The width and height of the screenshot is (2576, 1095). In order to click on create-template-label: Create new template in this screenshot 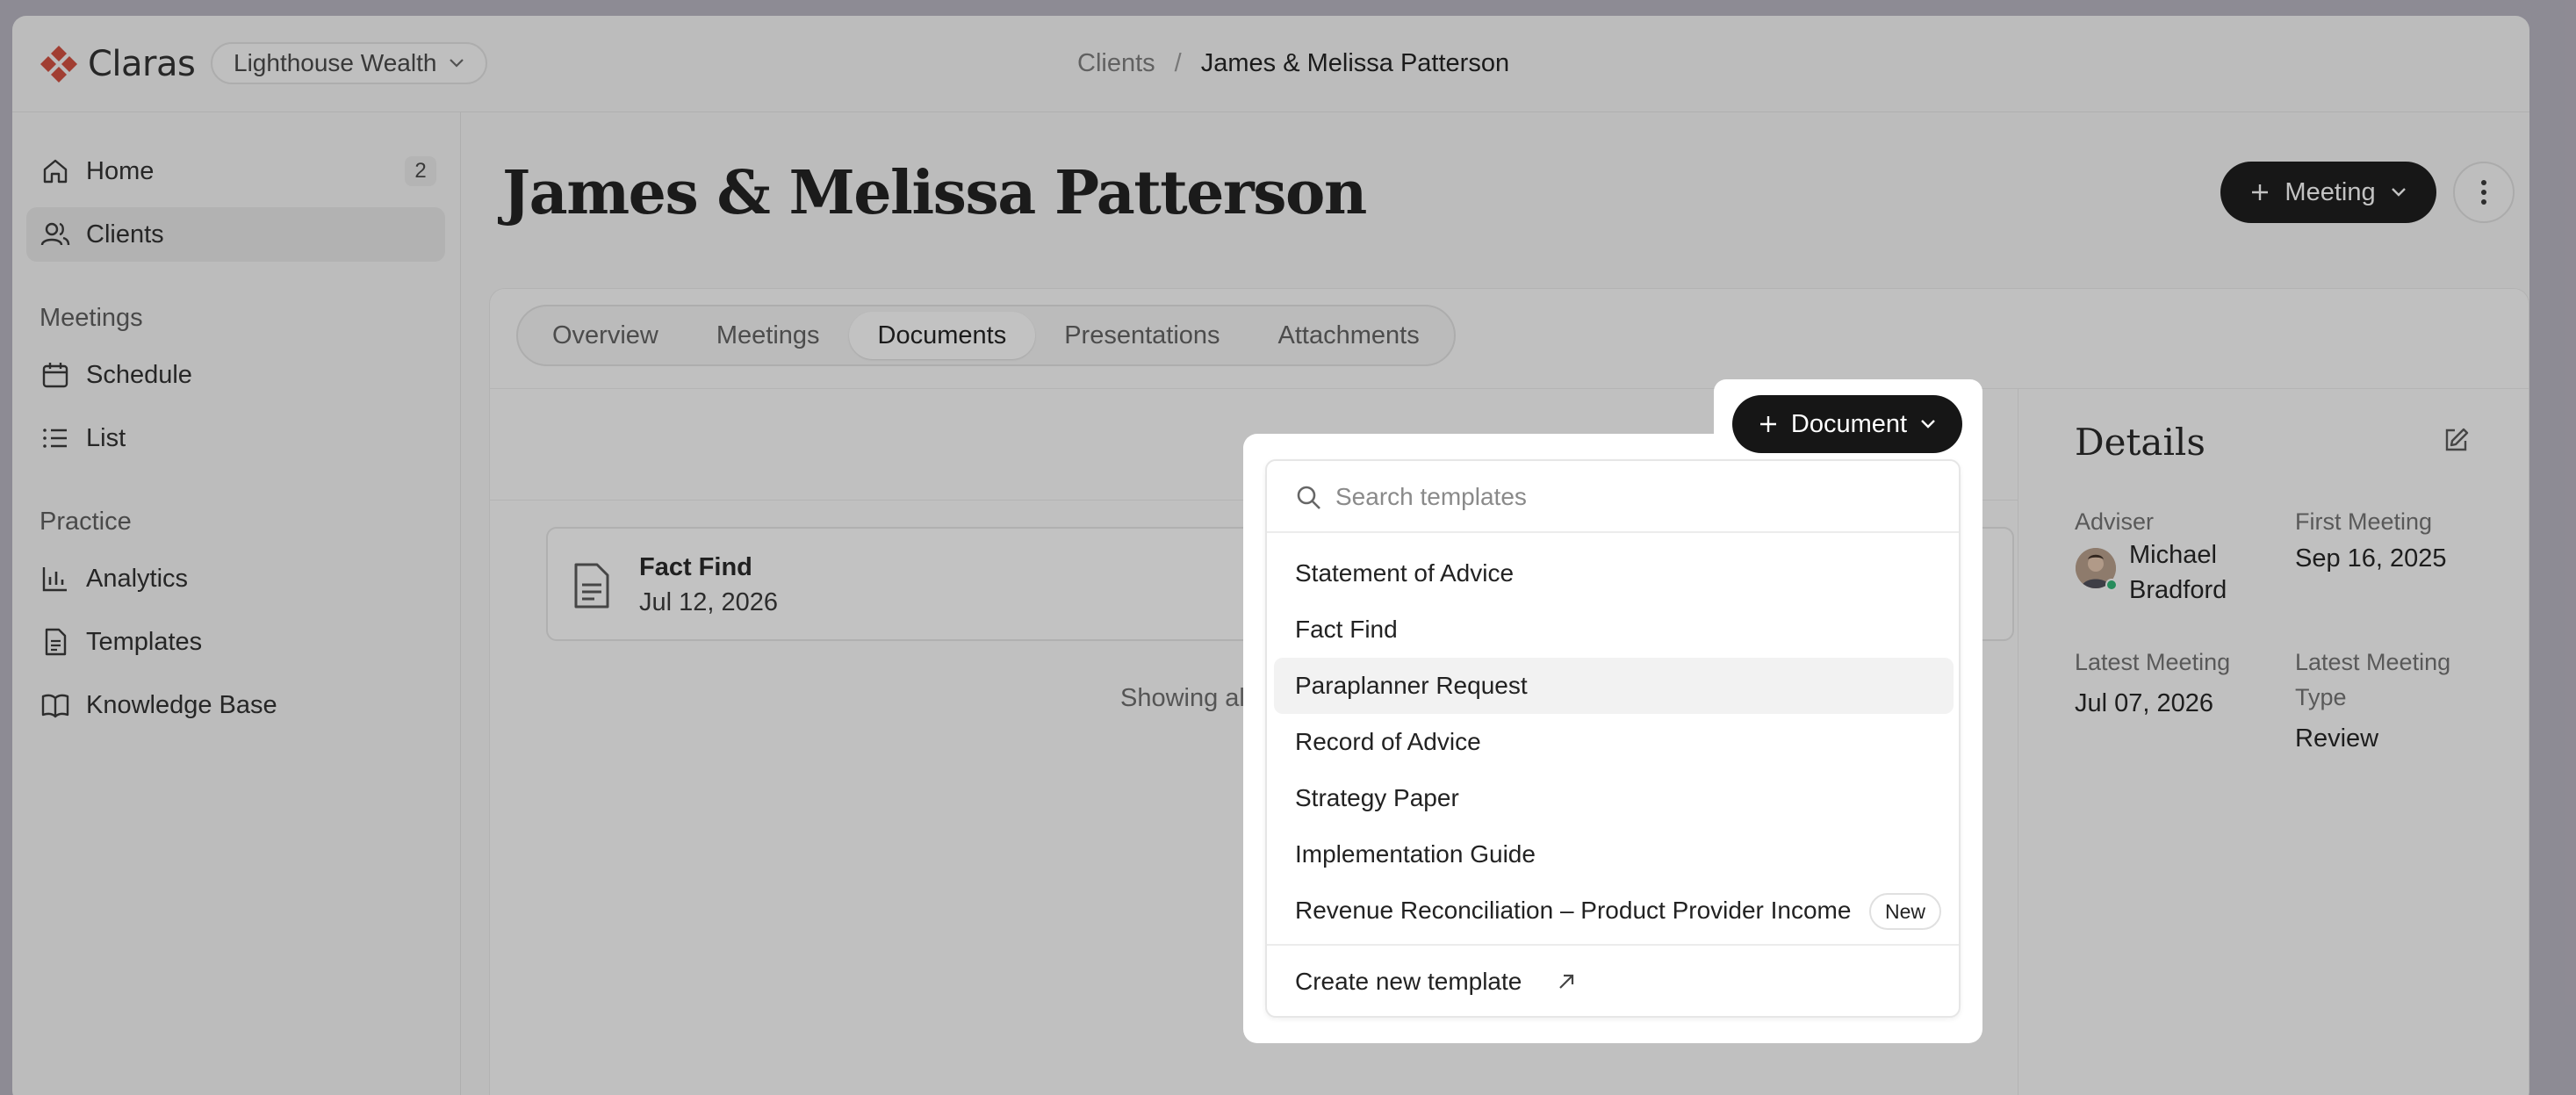, I will do `click(1408, 981)`.